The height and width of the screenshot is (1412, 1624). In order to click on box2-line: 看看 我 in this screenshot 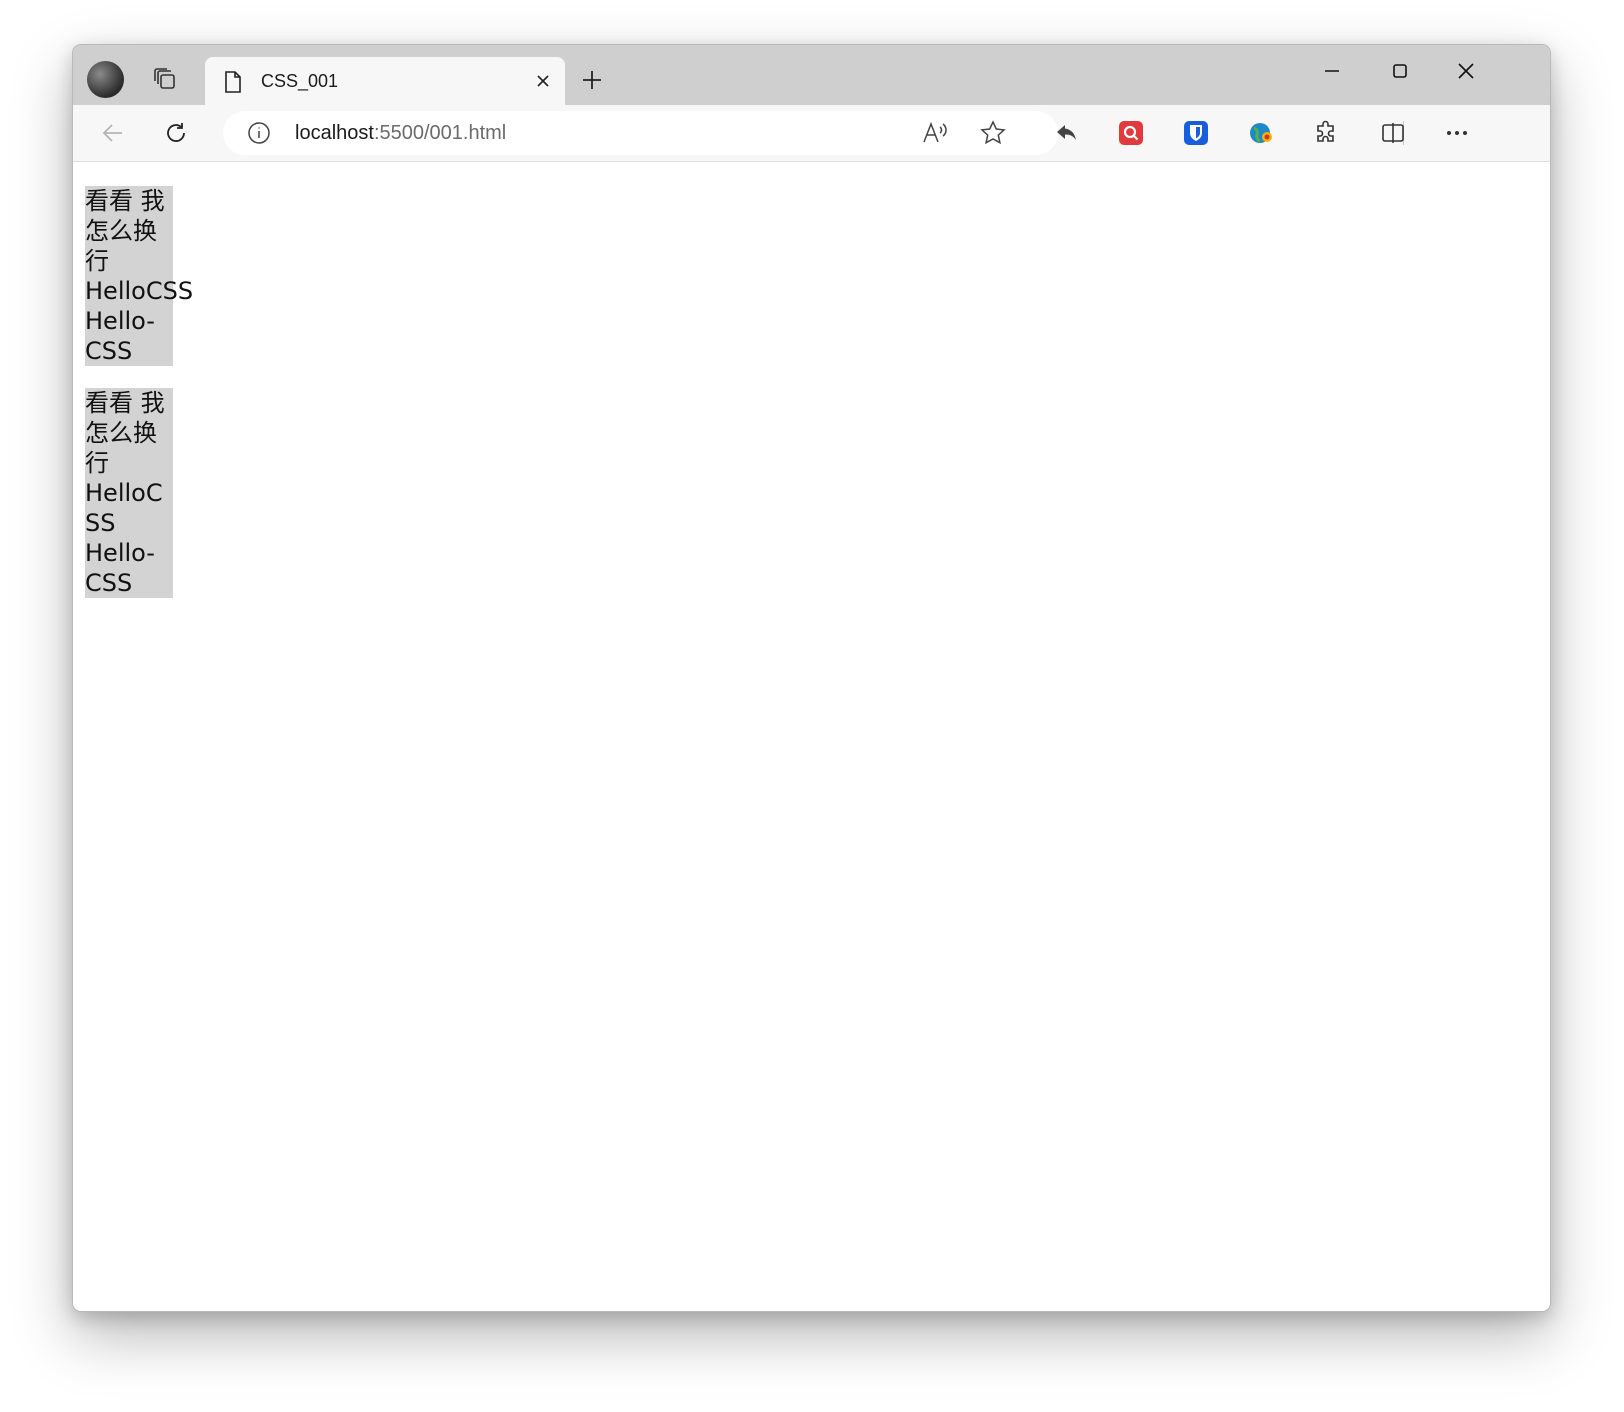, I will do `click(125, 403)`.